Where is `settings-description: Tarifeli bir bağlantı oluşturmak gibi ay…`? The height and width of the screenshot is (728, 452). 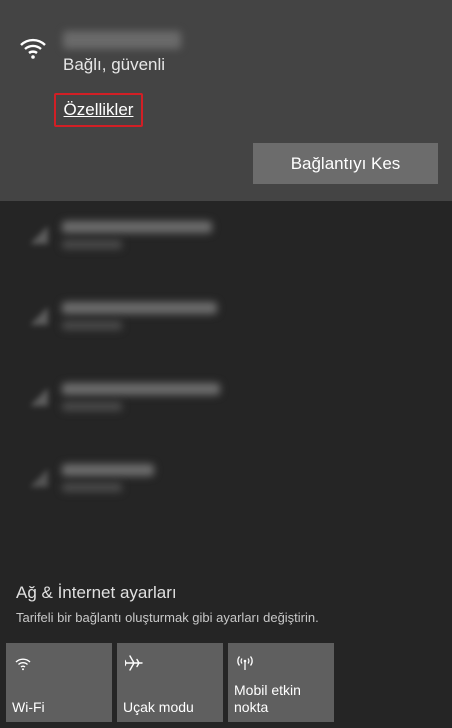
settings-description: Tarifeli bir bağlantı oluşturmak gibi ay… is located at coordinates (167, 617).